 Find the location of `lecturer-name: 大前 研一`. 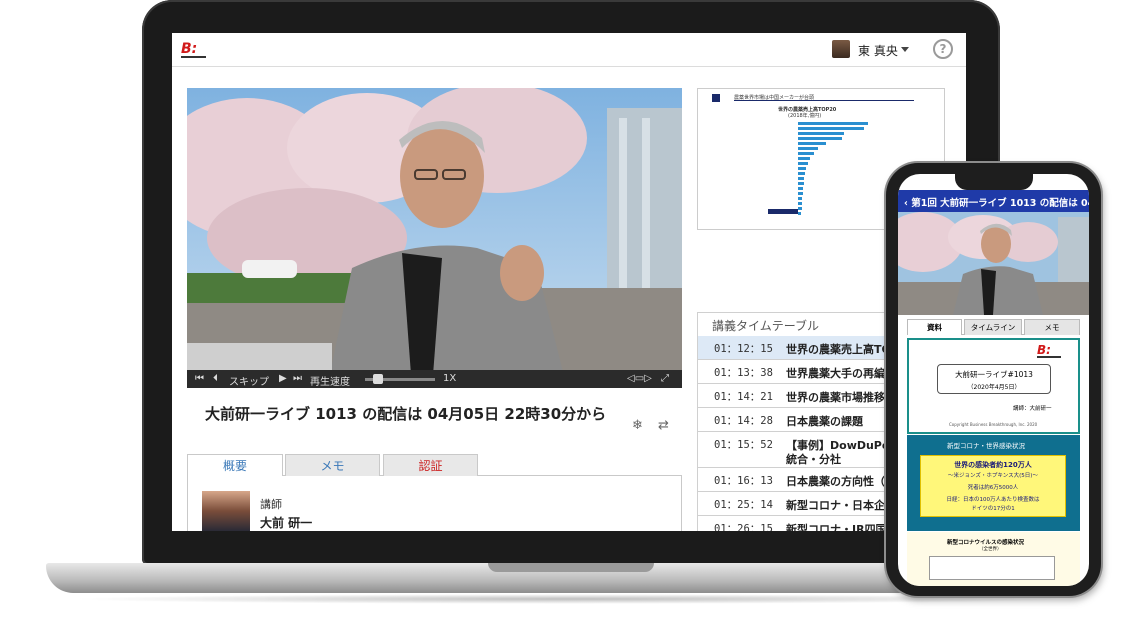

lecturer-name: 大前 研一 is located at coordinates (286, 523).